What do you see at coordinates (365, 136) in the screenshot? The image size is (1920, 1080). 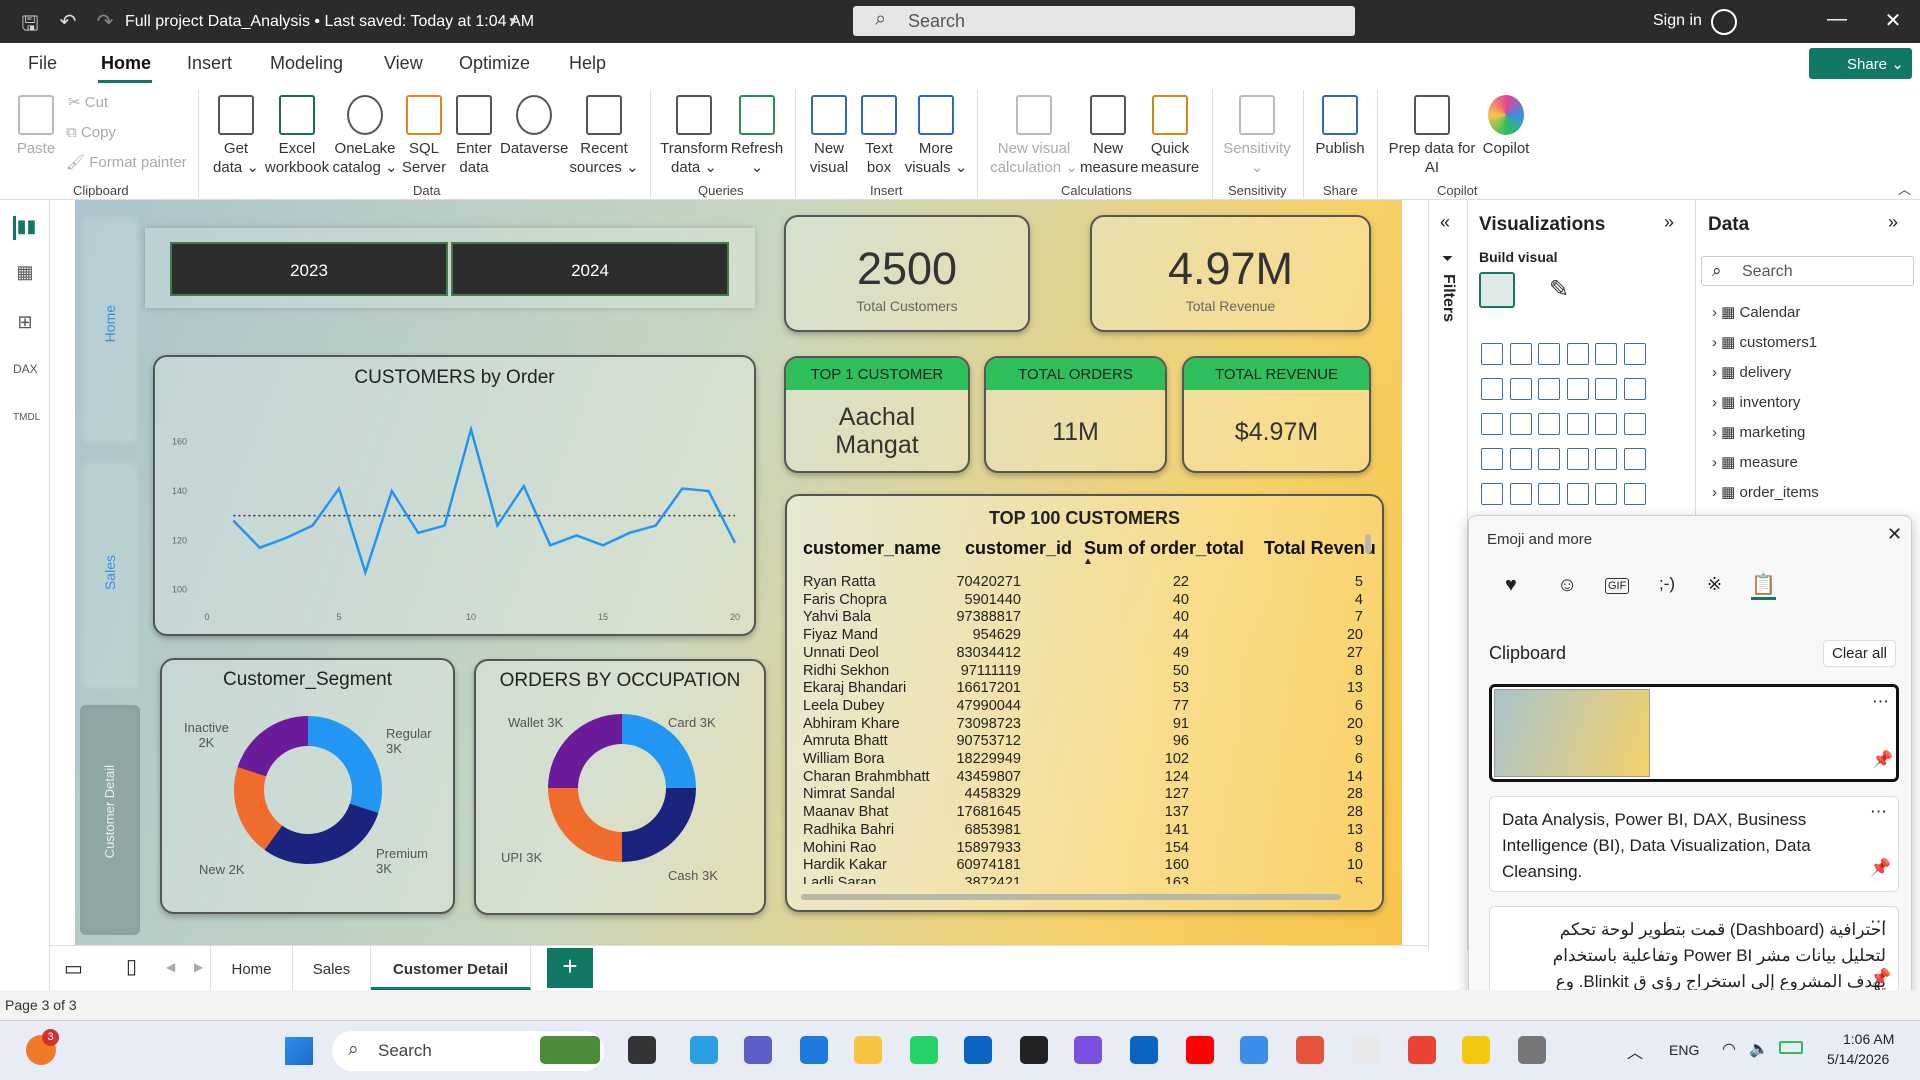 I see `onelake-catalog-button: OneLake catalog ⌄` at bounding box center [365, 136].